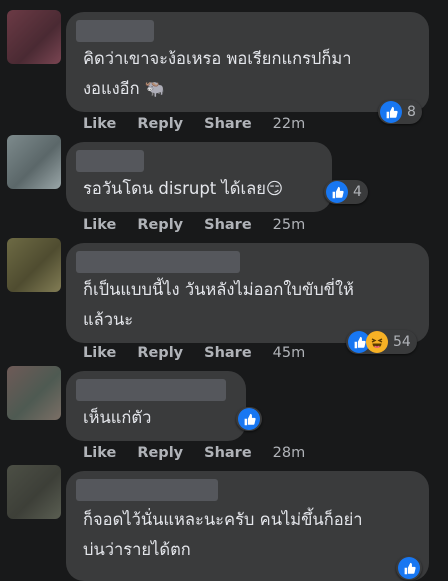 Image resolution: width=448 pixels, height=581 pixels. I want to click on comment-actions: Like Reply Share 45m, so click(194, 353).